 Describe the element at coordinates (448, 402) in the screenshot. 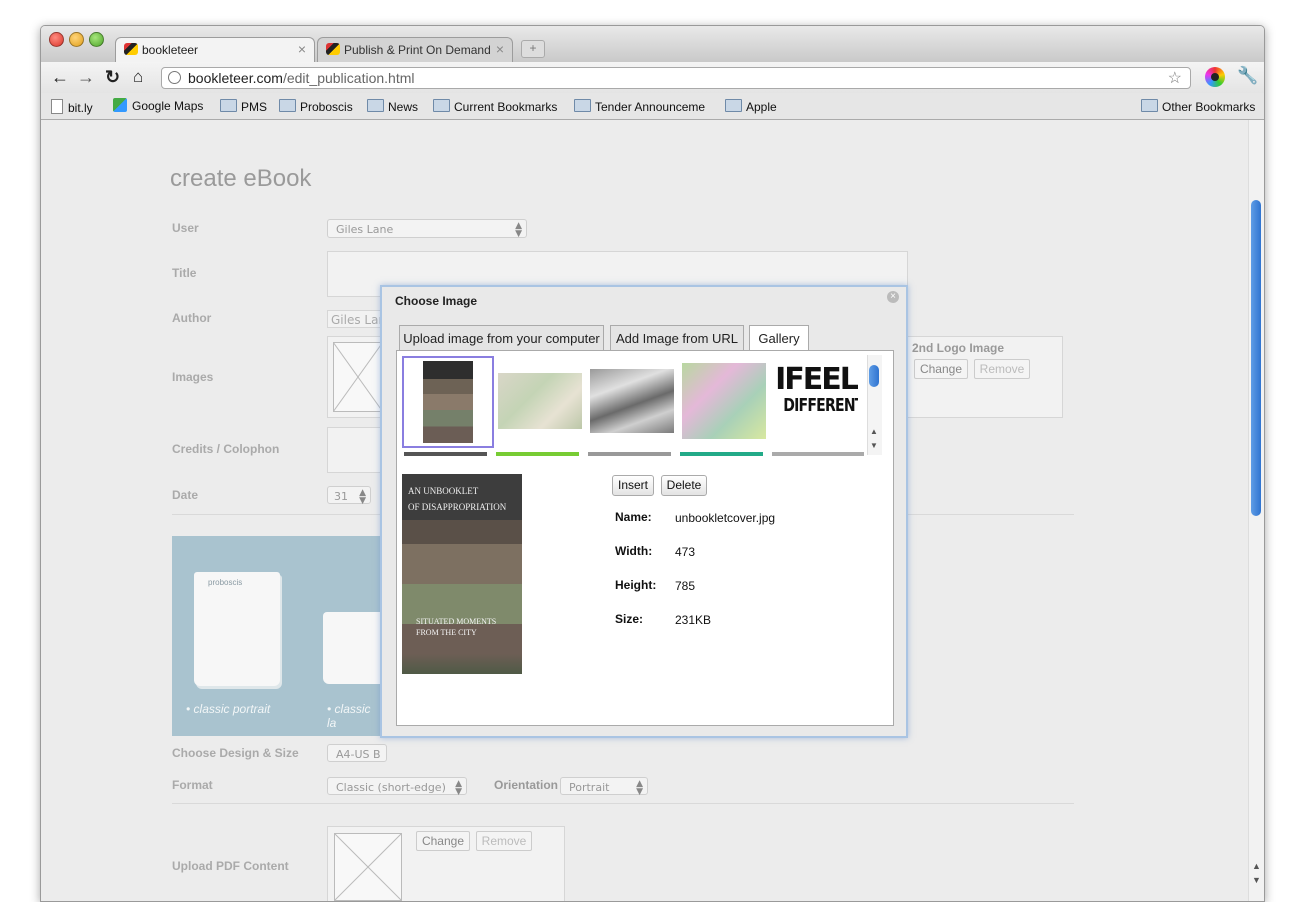

I see `gallery-item-selected` at that location.